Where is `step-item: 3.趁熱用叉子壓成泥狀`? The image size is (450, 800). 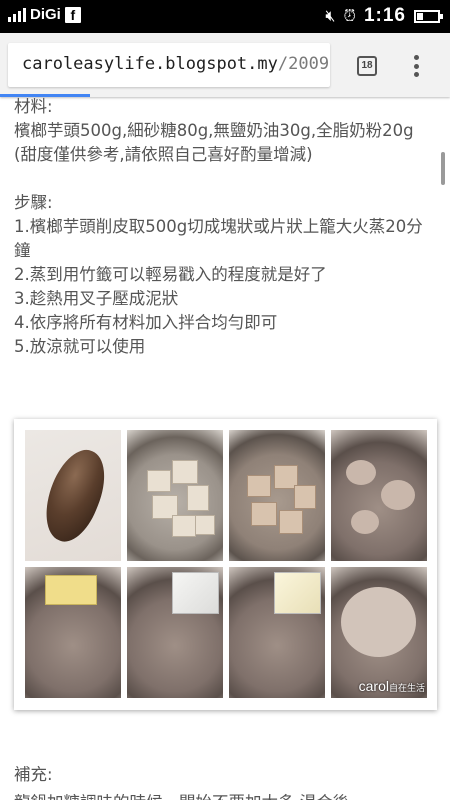
step-item: 3.趁熱用叉子壓成泥狀 is located at coordinates (96, 298).